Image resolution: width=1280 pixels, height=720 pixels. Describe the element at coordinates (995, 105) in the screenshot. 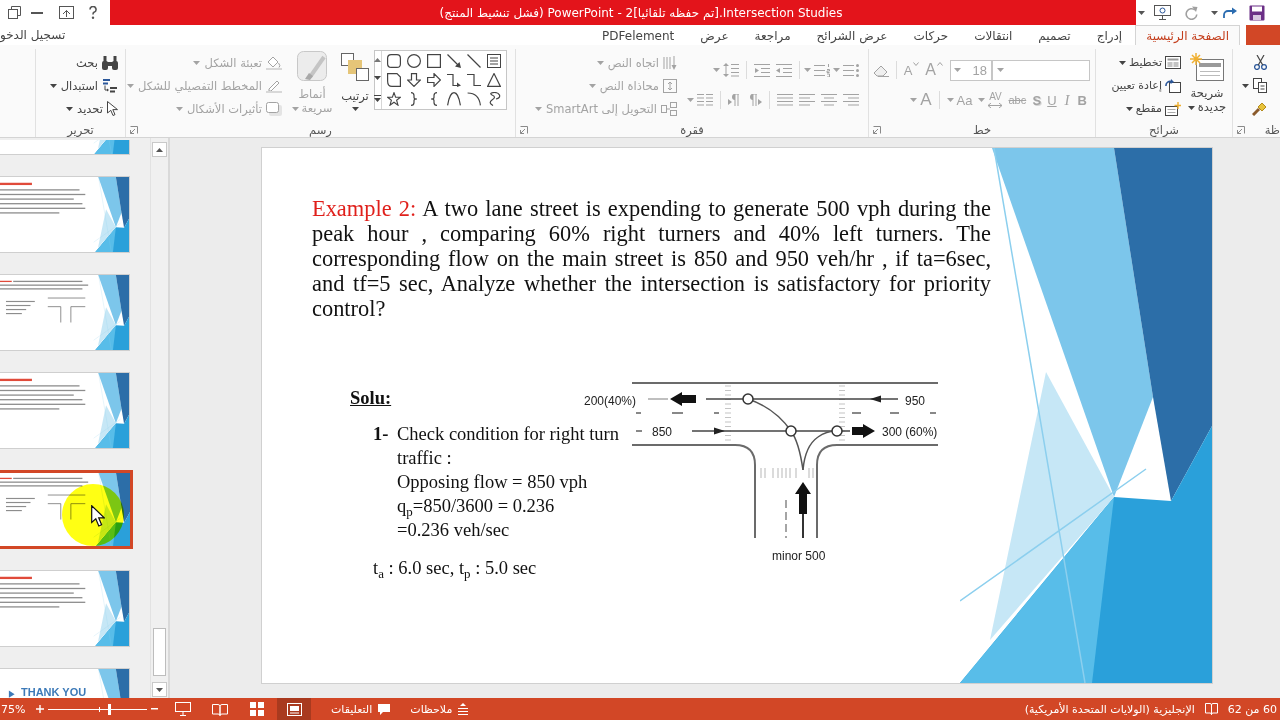

I see `double-arrow-icon` at that location.